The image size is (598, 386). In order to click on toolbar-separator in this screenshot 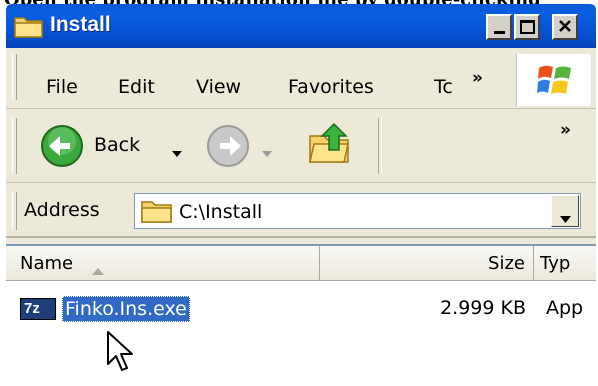, I will do `click(380, 146)`.